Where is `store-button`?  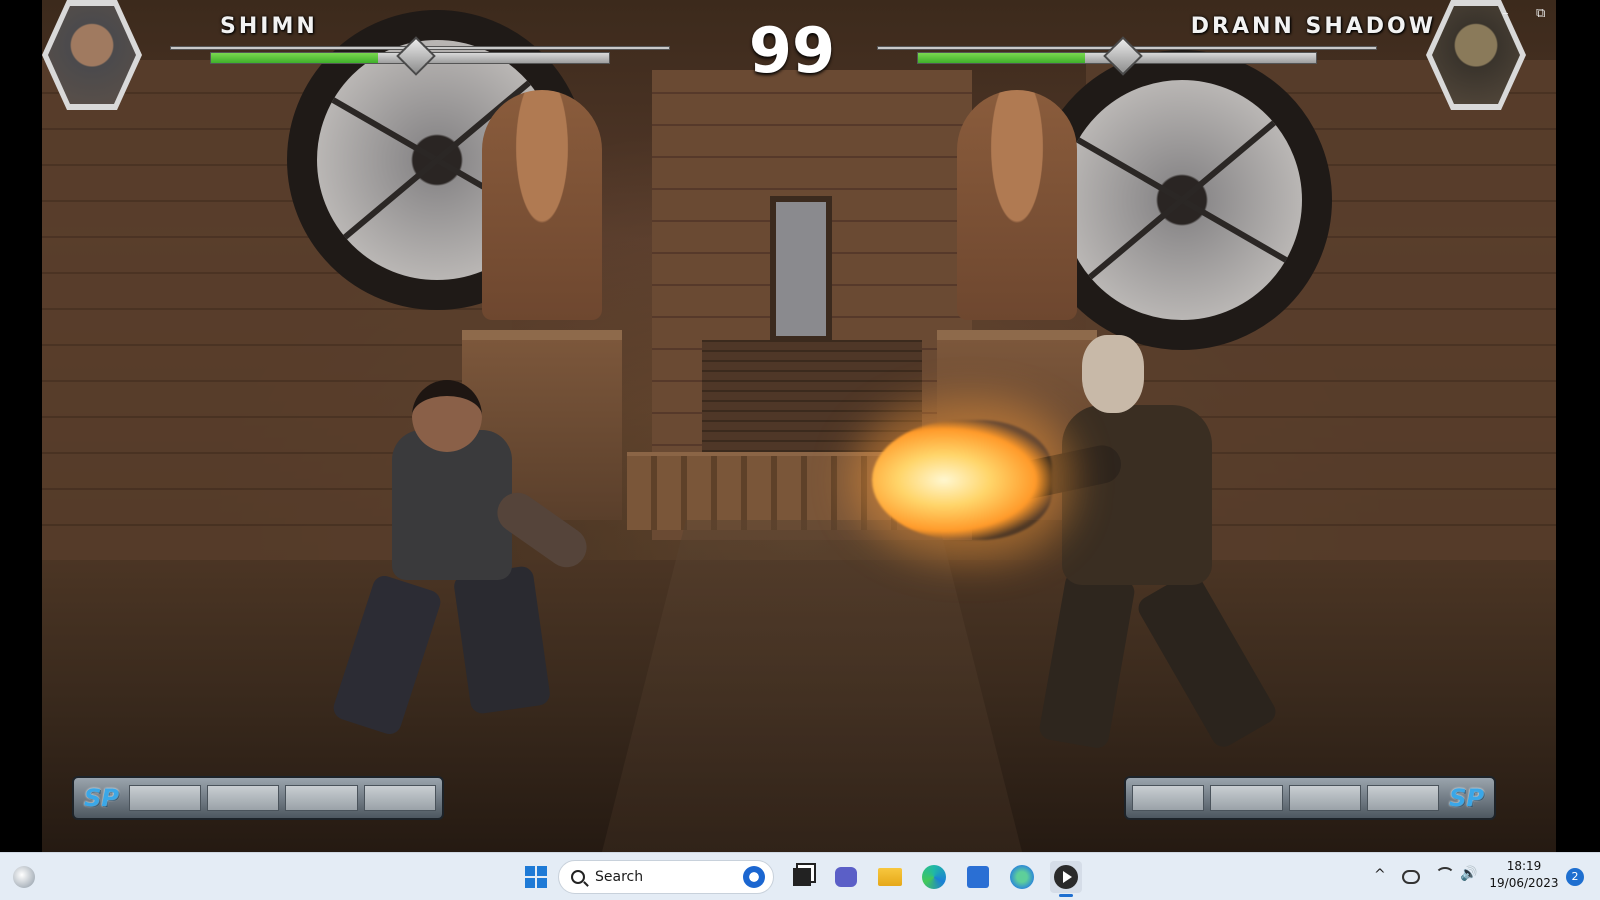 store-button is located at coordinates (978, 877).